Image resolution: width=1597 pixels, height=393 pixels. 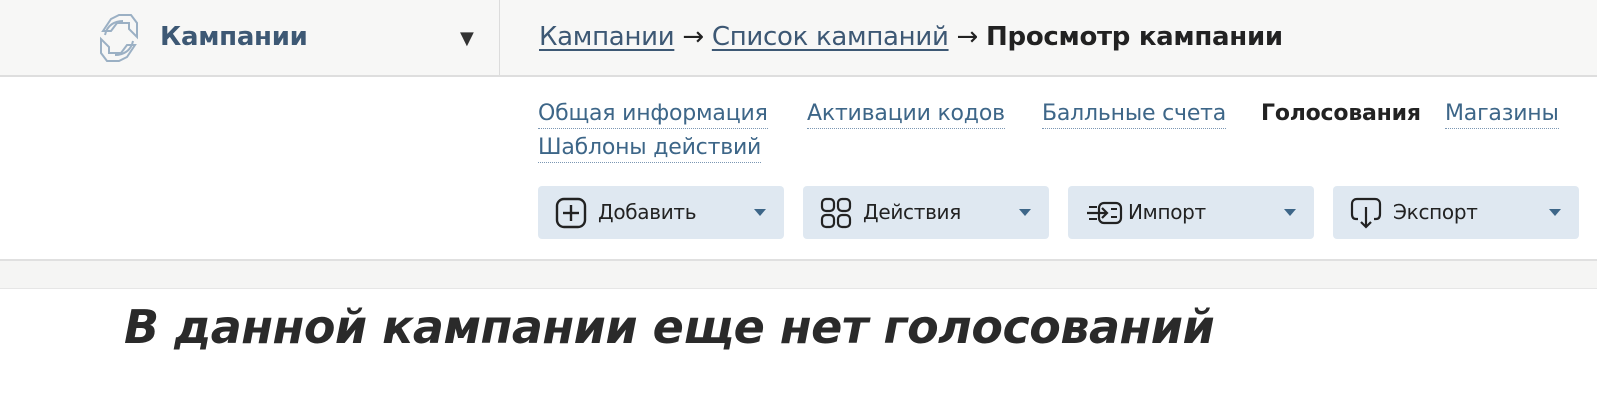 I want to click on plus-square-icon, so click(x=571, y=213).